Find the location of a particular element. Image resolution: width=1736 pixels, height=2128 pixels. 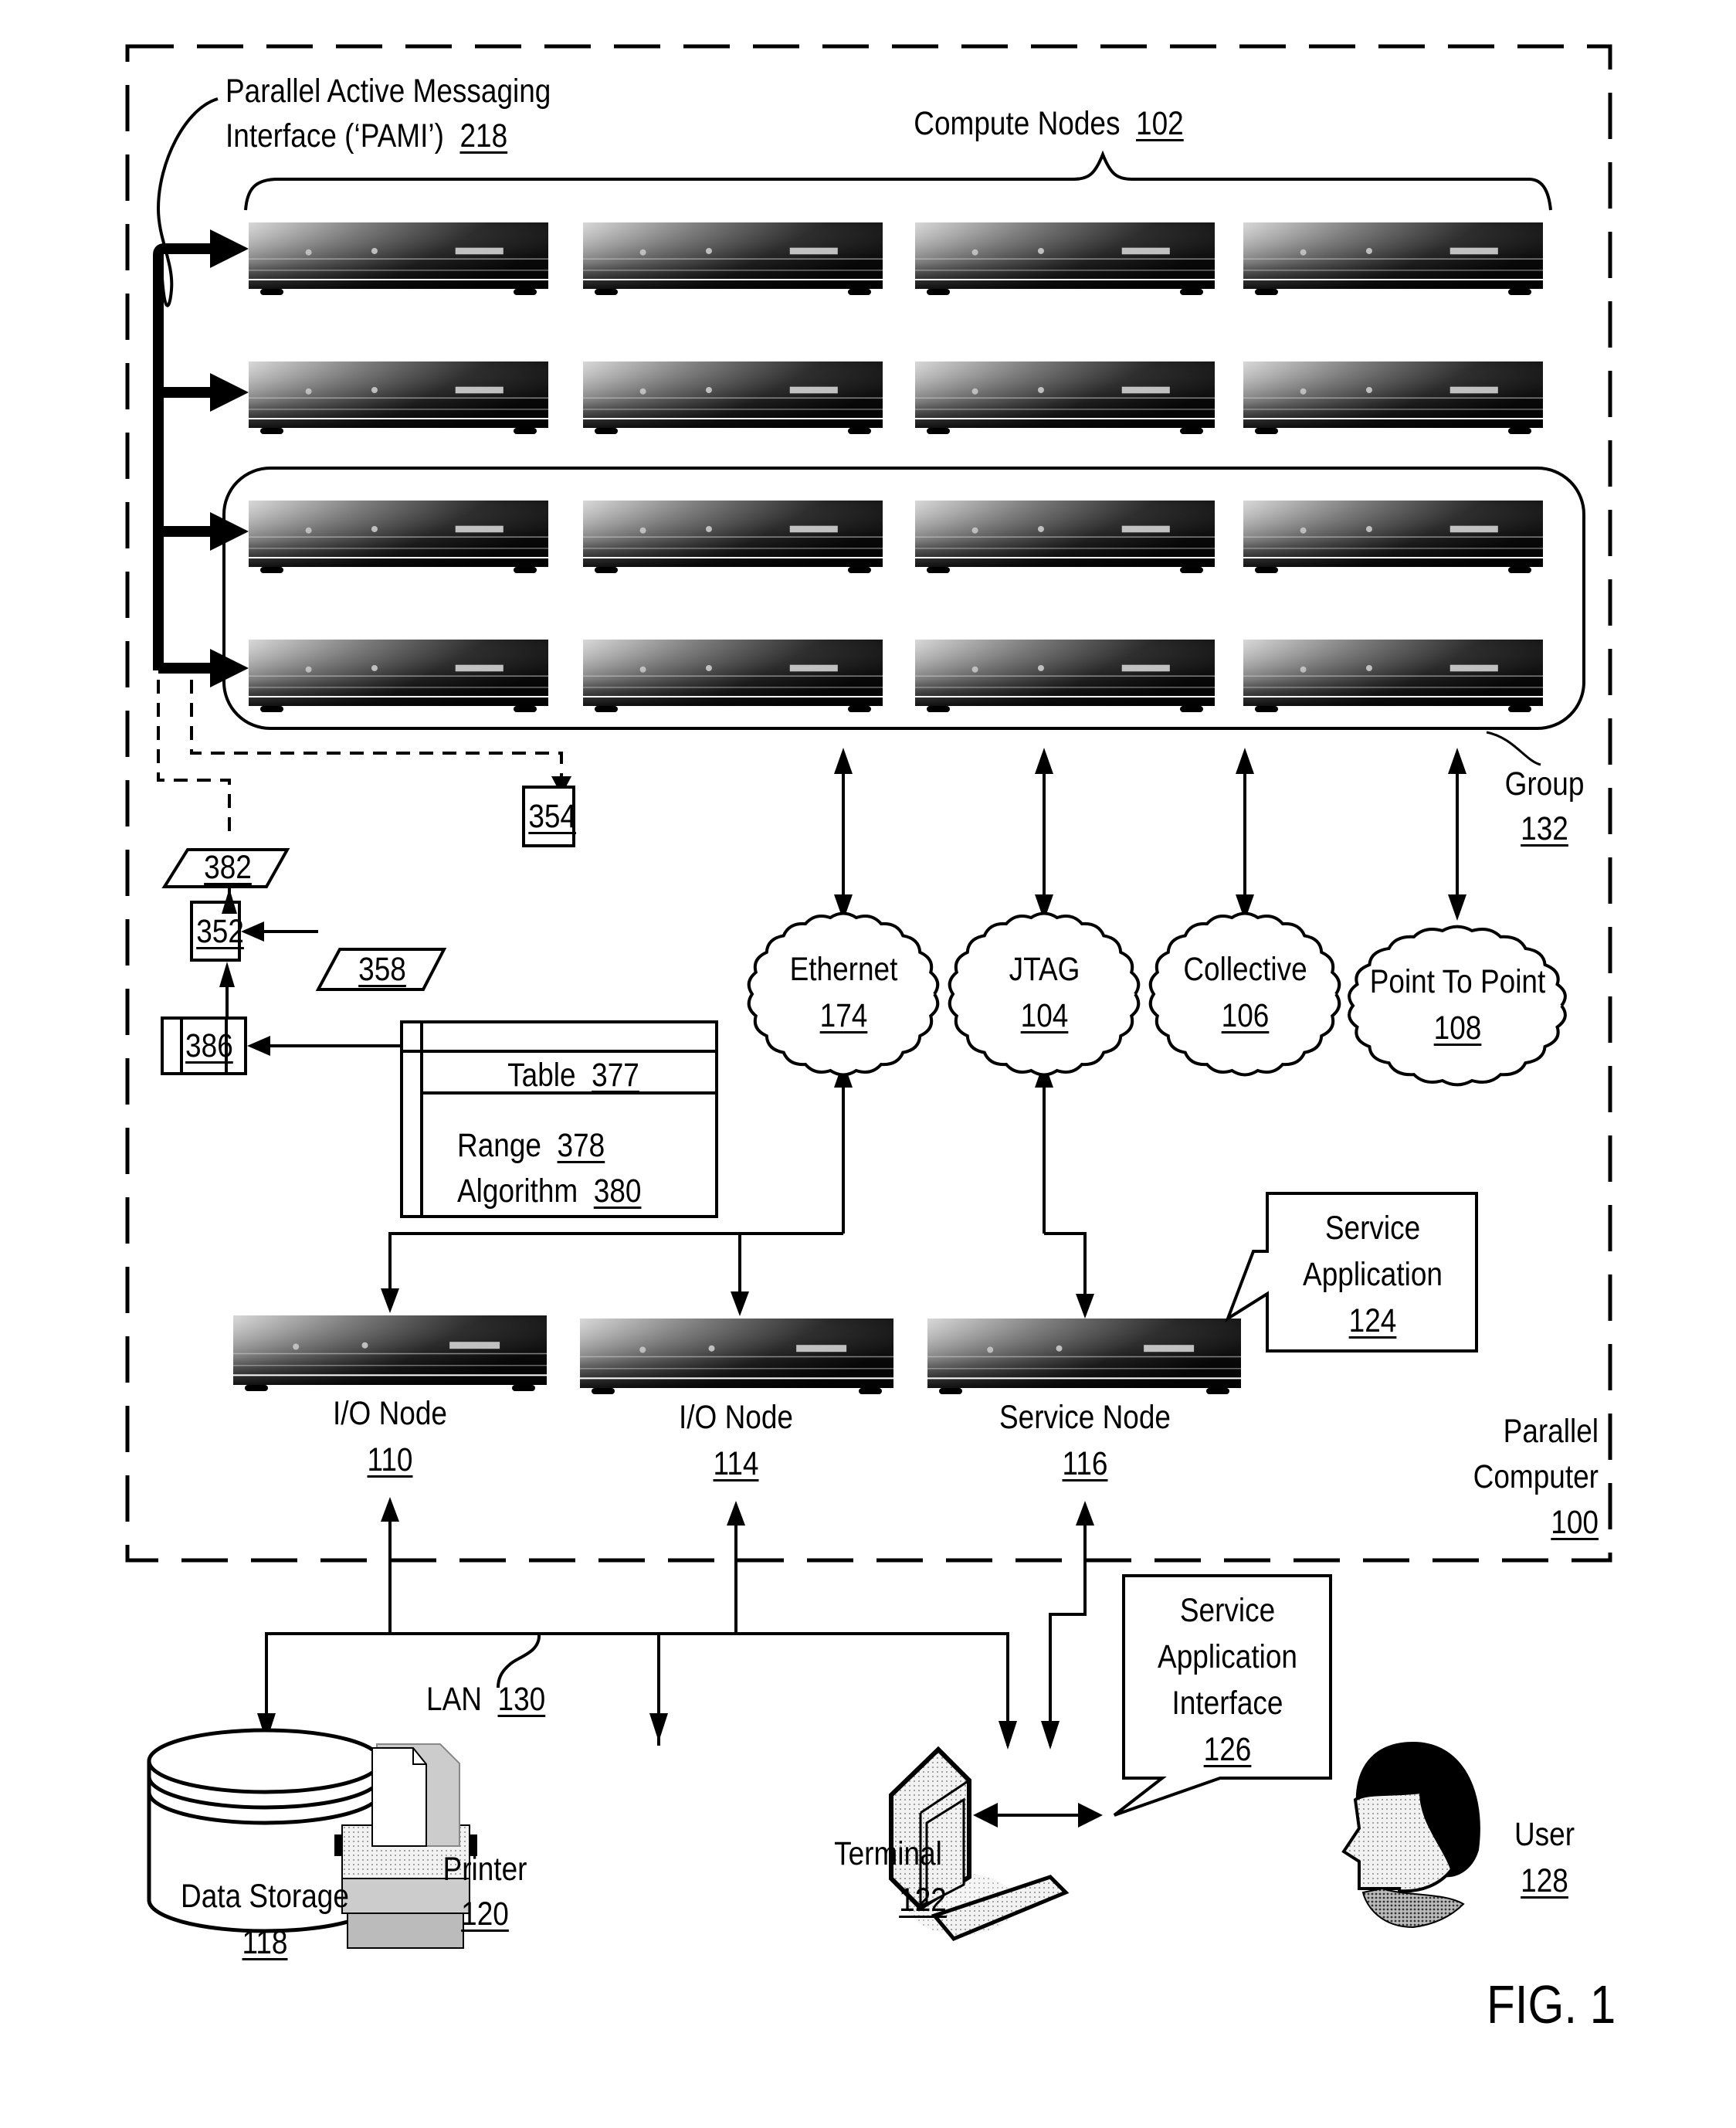

io-node-ref: 110 is located at coordinates (390, 1459).